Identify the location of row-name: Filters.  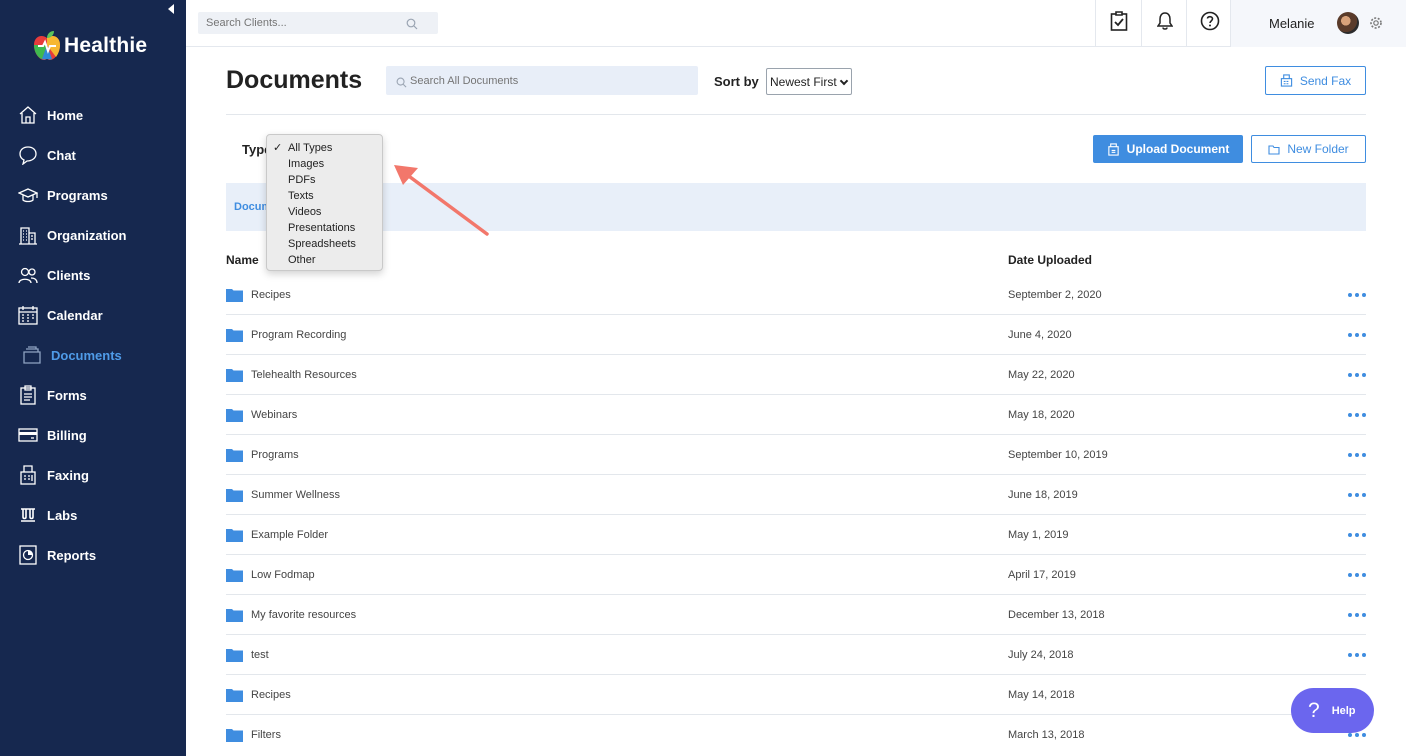
(266, 735).